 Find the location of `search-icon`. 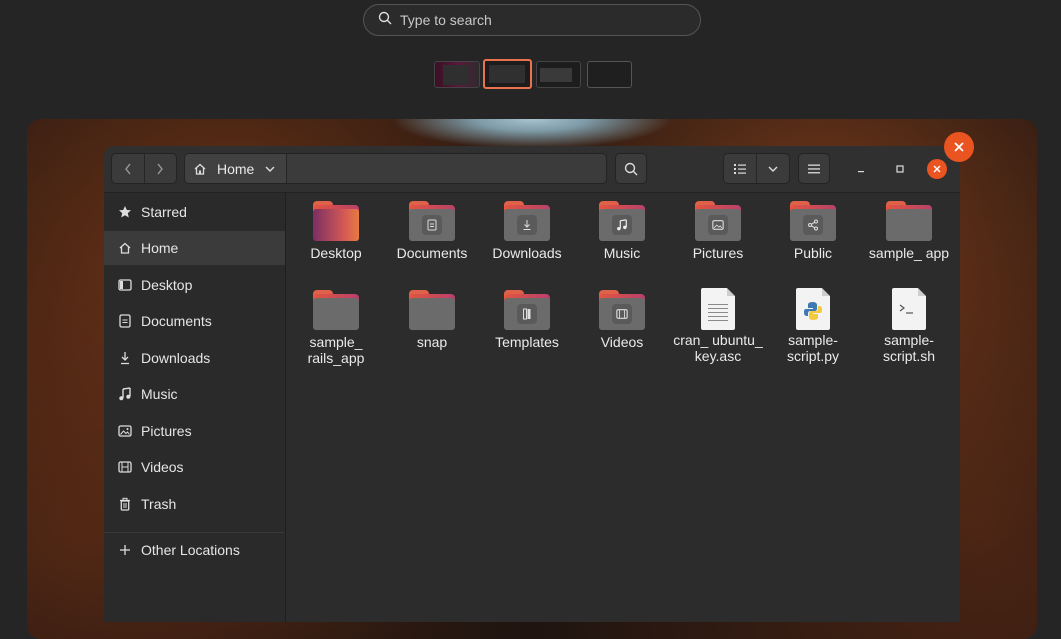

search-icon is located at coordinates (385, 20).